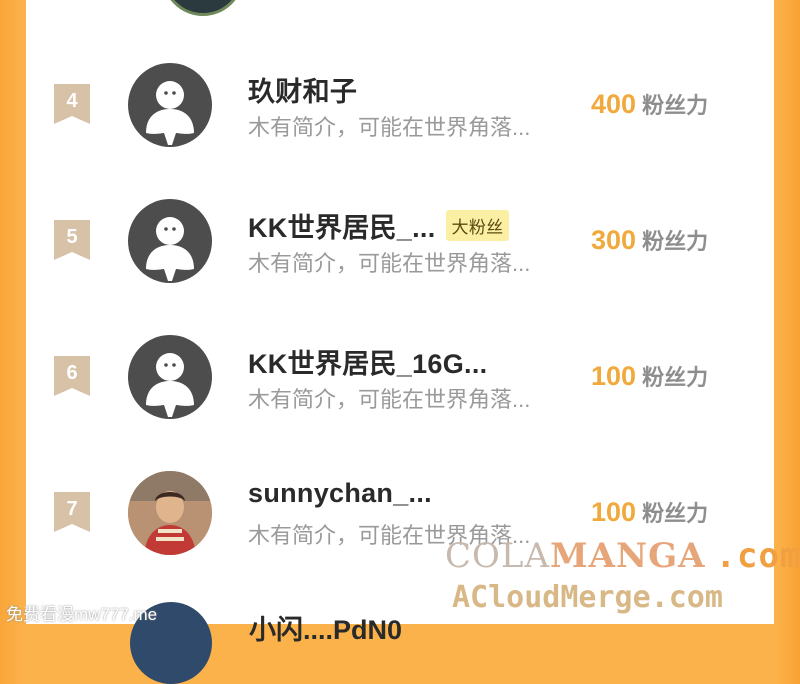 The width and height of the screenshot is (800, 684). I want to click on fan-power-value: 300, so click(614, 240).